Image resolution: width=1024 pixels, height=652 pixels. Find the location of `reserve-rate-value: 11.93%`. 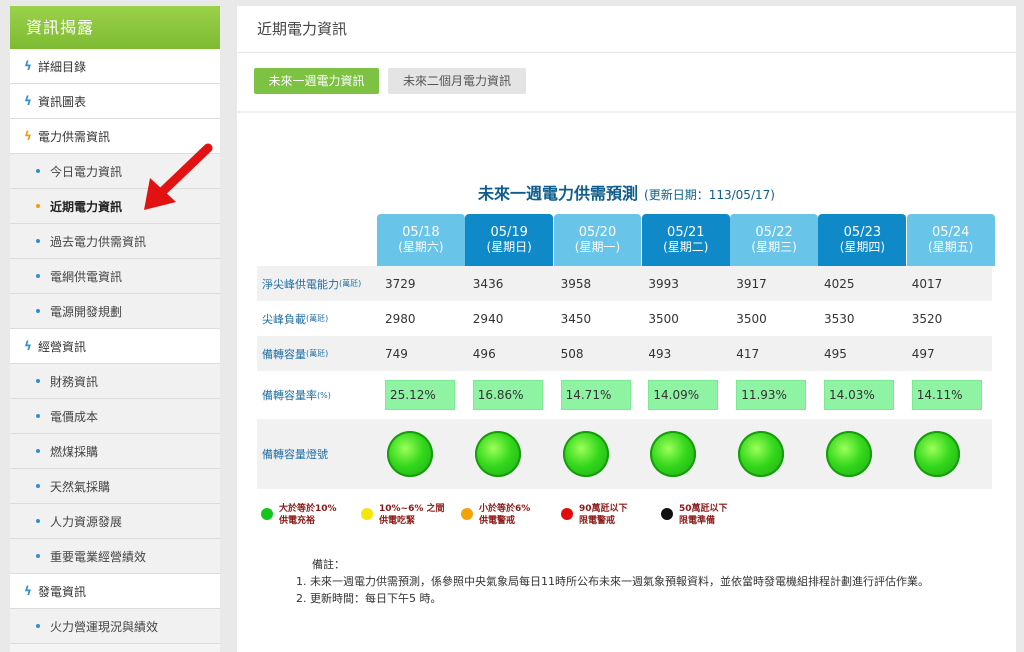

reserve-rate-value: 11.93% is located at coordinates (771, 395).